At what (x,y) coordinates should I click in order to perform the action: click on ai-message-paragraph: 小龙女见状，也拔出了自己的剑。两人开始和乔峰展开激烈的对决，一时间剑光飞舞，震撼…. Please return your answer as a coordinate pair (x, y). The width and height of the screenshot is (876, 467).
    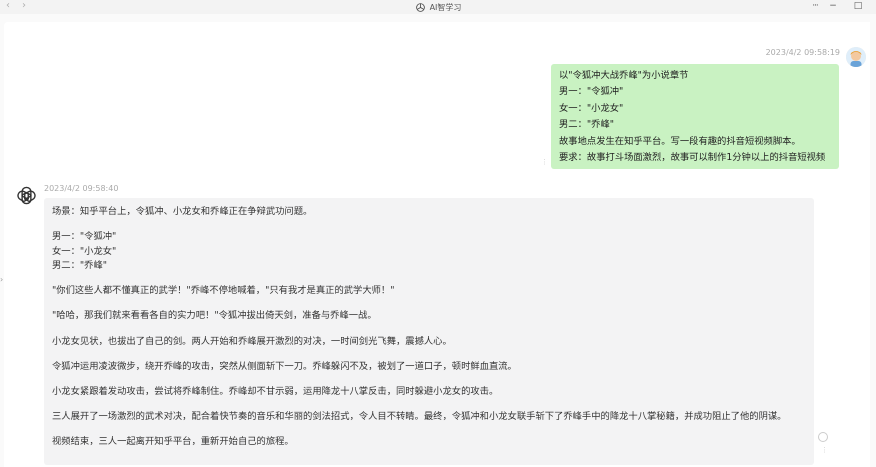
    Looking at the image, I should click on (252, 341).